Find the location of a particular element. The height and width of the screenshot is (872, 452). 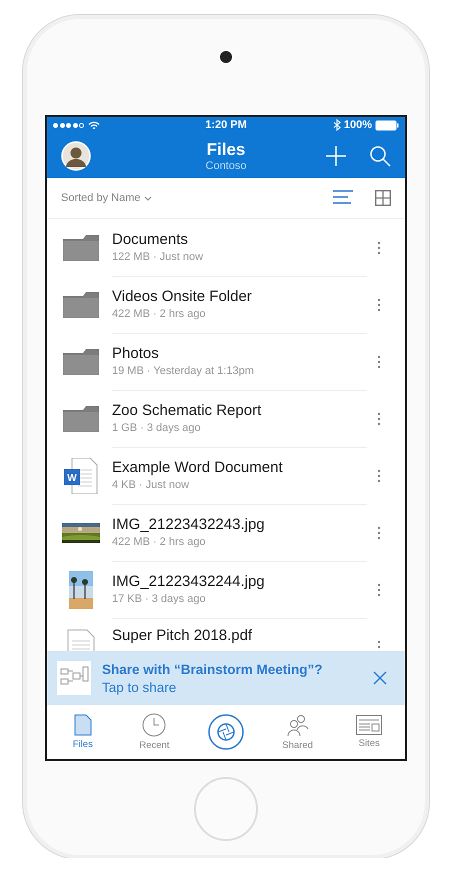

banner-title: Share with “Brainstorm Meeting”? is located at coordinates (213, 669).